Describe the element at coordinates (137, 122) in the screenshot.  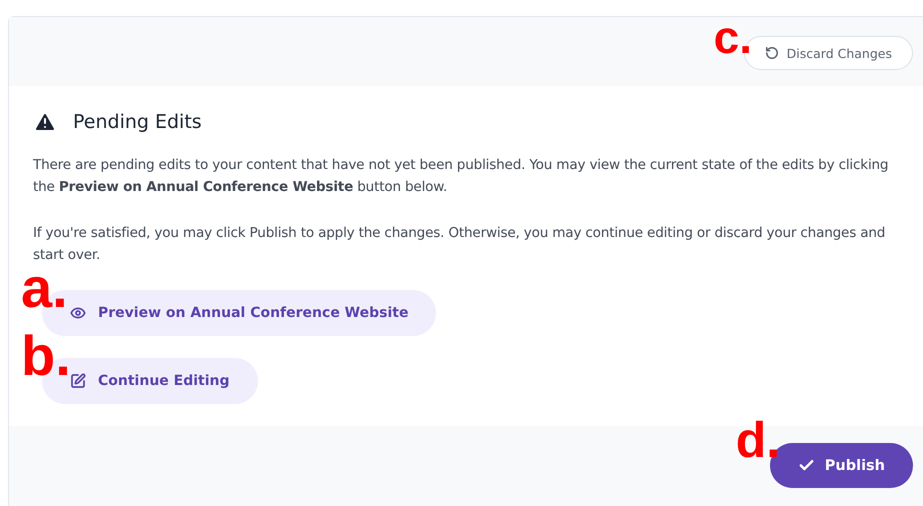
I see `notice-title: Pending Edits` at that location.